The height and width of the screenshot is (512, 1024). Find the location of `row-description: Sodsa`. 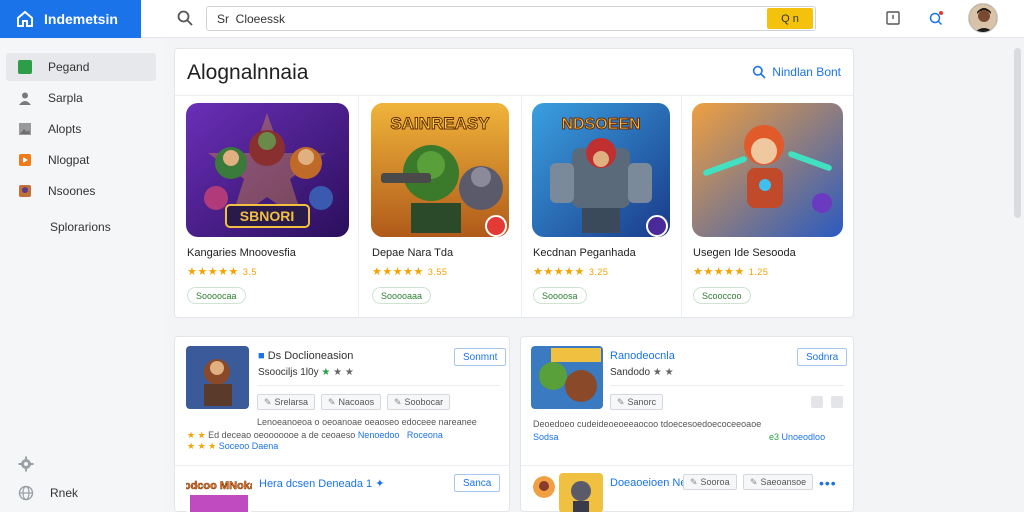

row-description: Sodsa is located at coordinates (546, 437).